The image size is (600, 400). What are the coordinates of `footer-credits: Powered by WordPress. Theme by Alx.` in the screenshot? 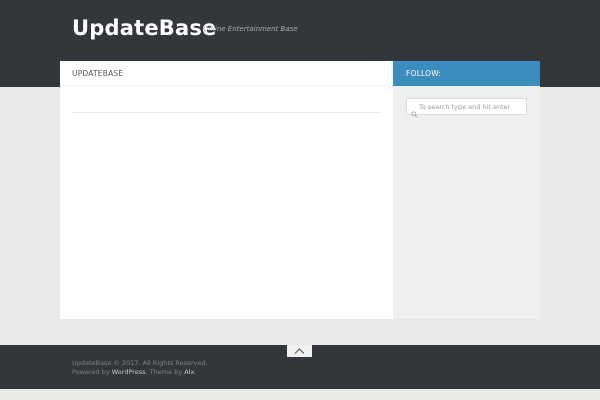 It's located at (134, 372).